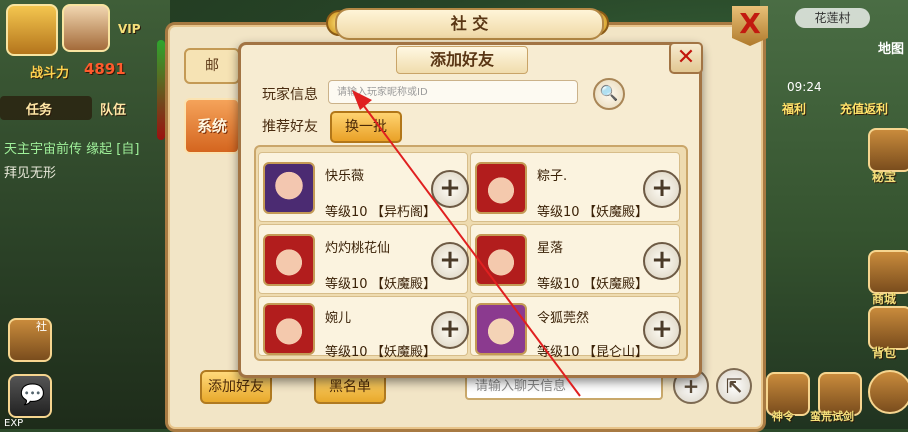 The width and height of the screenshot is (908, 432). I want to click on player-faction: 【昆仑山】, so click(616, 352).